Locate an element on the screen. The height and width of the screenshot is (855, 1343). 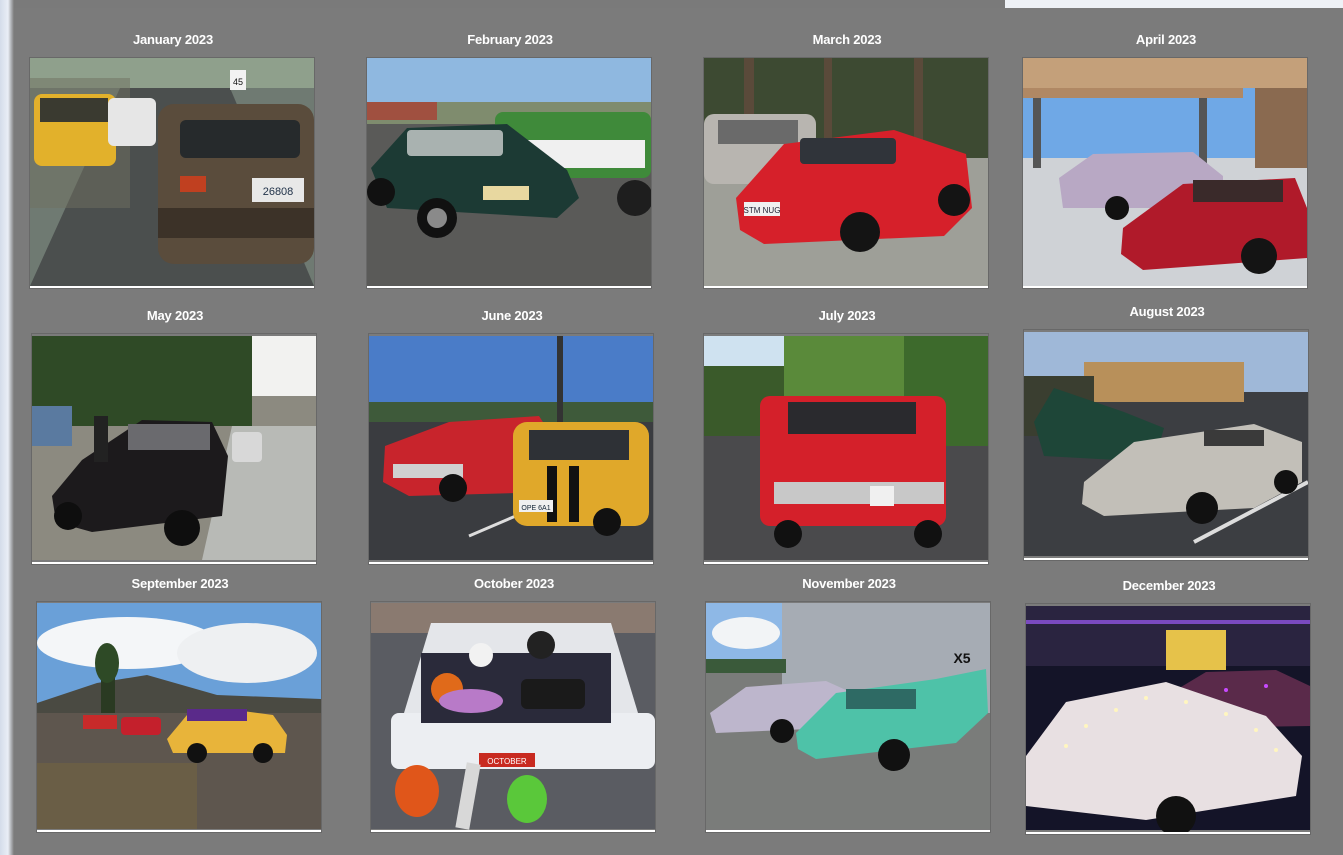
month-photo-march: STM NUG is located at coordinates (846, 173).